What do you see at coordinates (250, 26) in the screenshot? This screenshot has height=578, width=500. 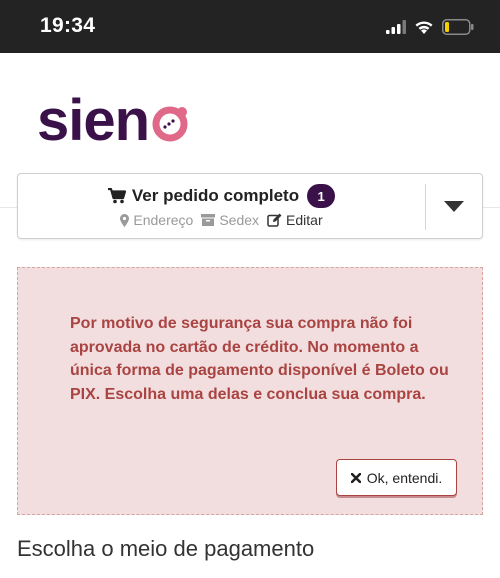 I see `status-bar: 19:34` at bounding box center [250, 26].